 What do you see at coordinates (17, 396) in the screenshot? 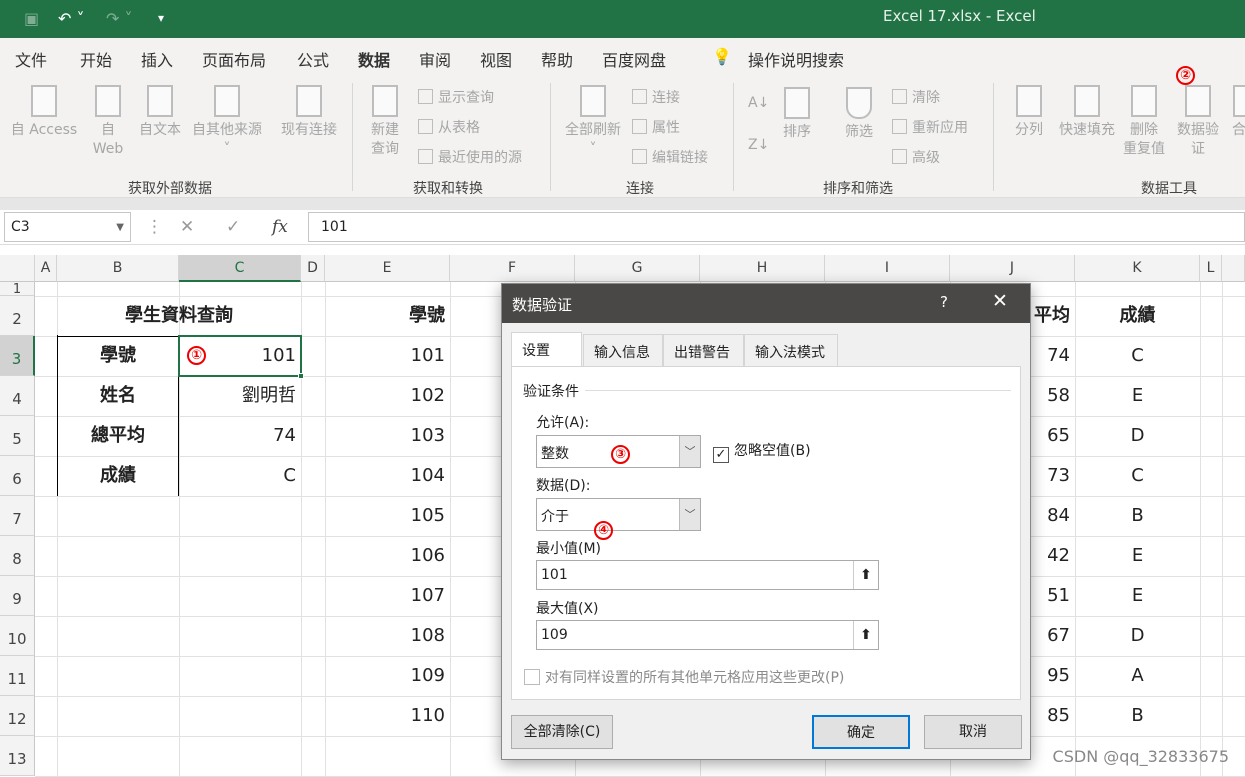
I see `row-header-4: 4` at bounding box center [17, 396].